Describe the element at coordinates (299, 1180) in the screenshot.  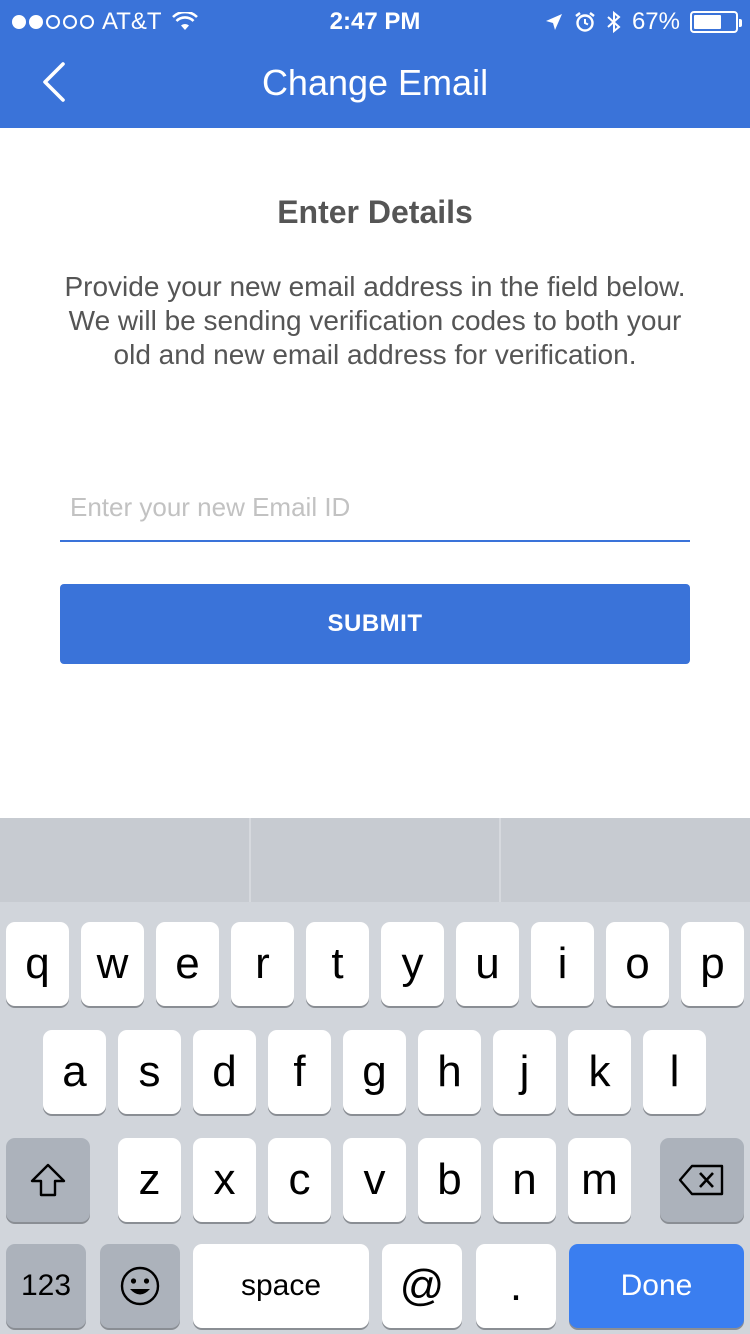
I see `key-c: c` at that location.